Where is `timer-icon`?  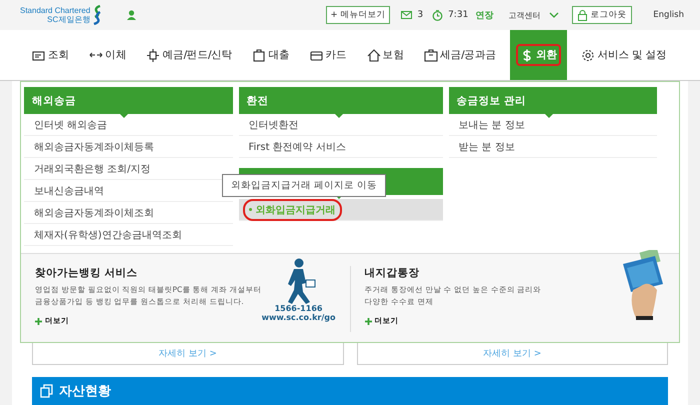
timer-icon is located at coordinates (438, 15).